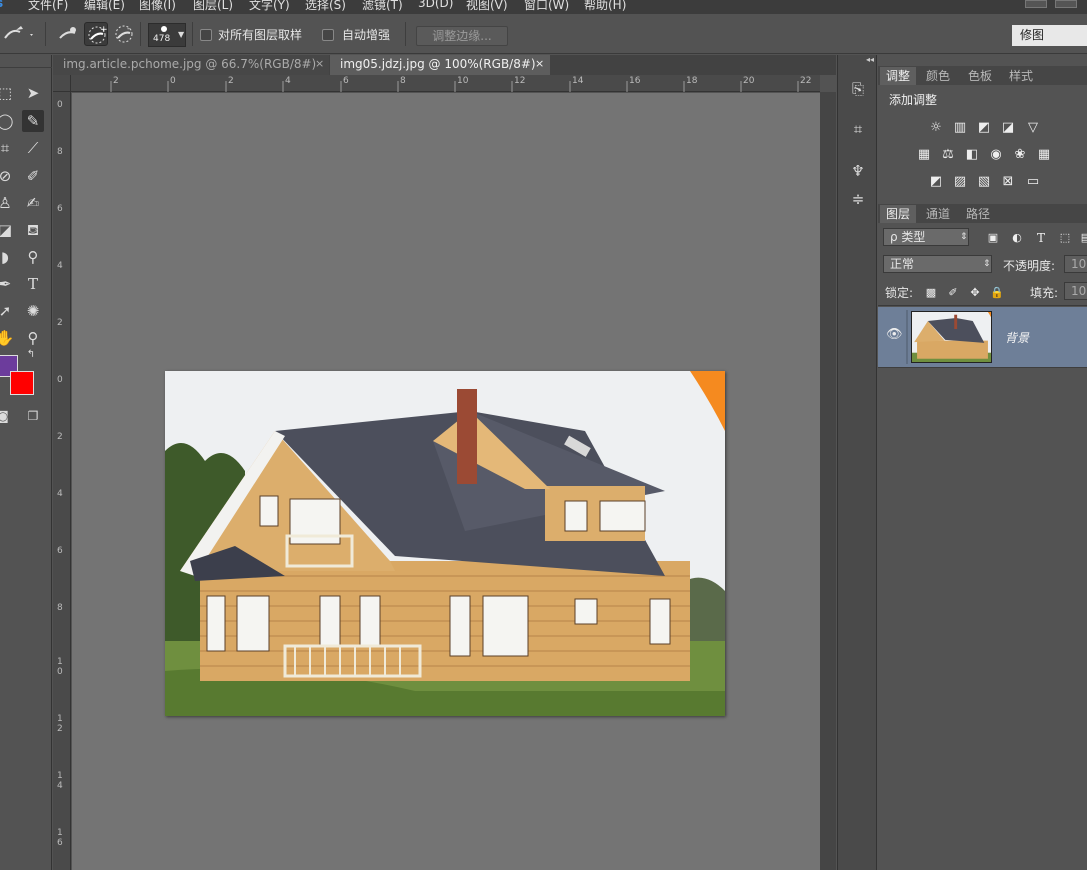  I want to click on threshold-icon: ▧, so click(984, 182).